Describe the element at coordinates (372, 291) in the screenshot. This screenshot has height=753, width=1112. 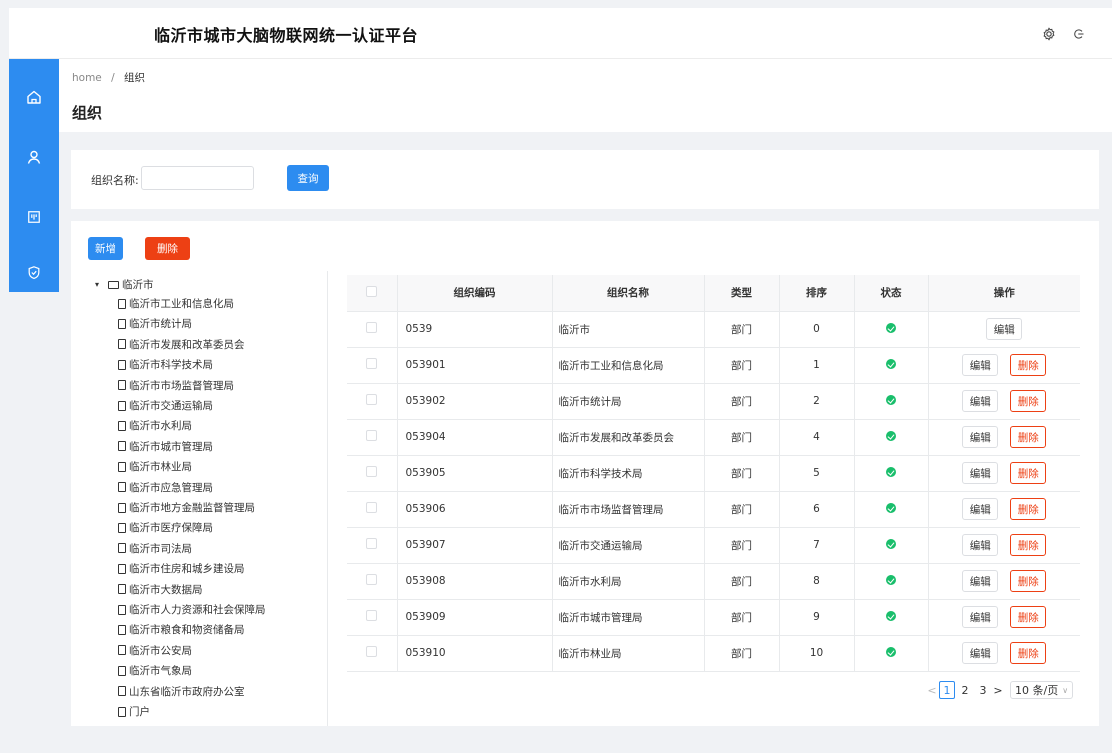
I see `select-all-checkbox` at that location.